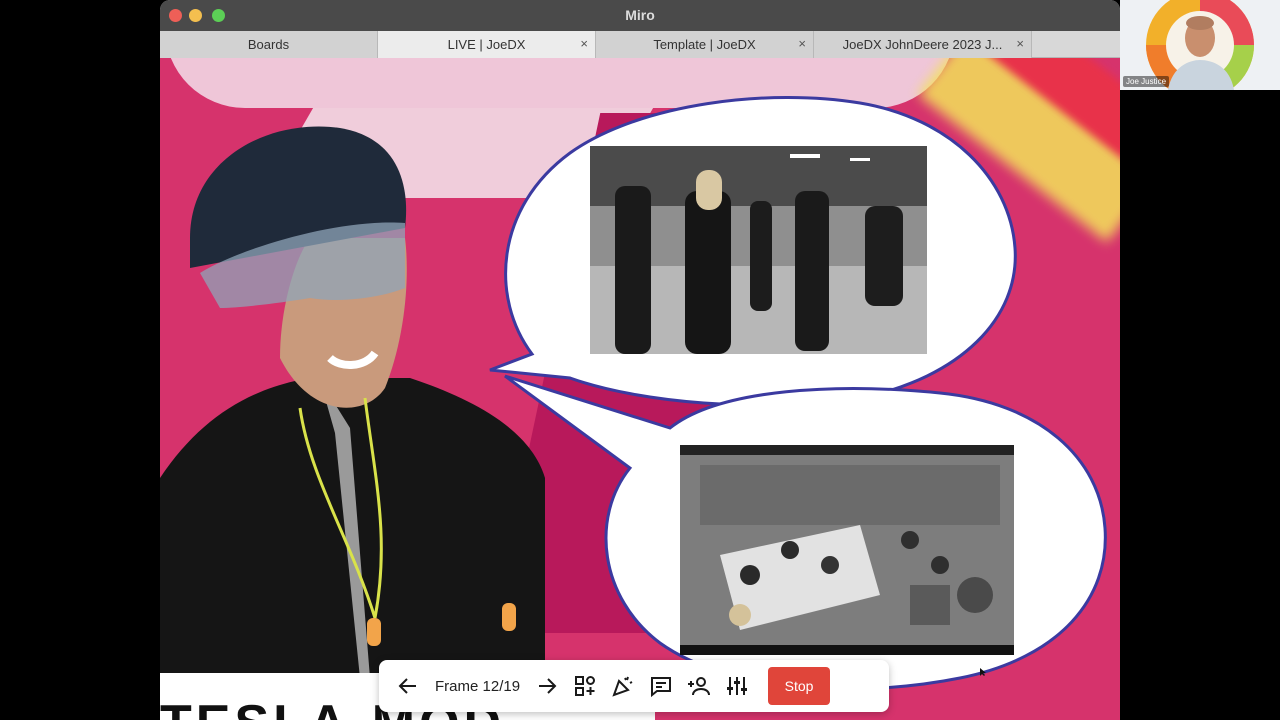 This screenshot has height=720, width=1280. I want to click on tab-live-joedx: LIVE | JoeDX ×, so click(487, 44).